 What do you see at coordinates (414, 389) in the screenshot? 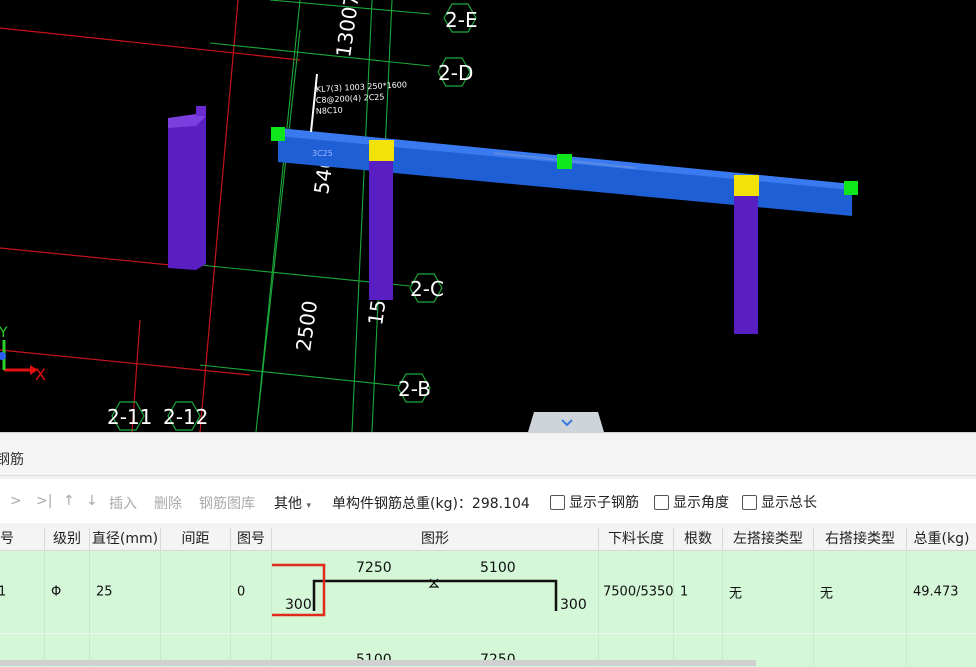
I see `axis-label-2-b: 2-B` at bounding box center [414, 389].